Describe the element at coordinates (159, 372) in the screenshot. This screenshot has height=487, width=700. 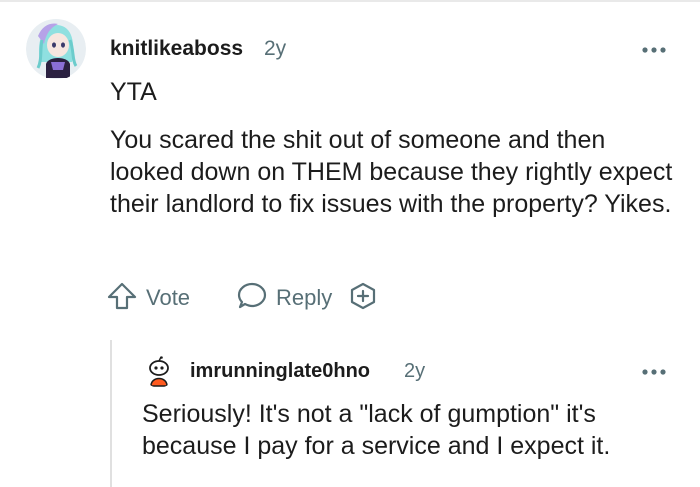
I see `snoo-avatar-icon` at that location.